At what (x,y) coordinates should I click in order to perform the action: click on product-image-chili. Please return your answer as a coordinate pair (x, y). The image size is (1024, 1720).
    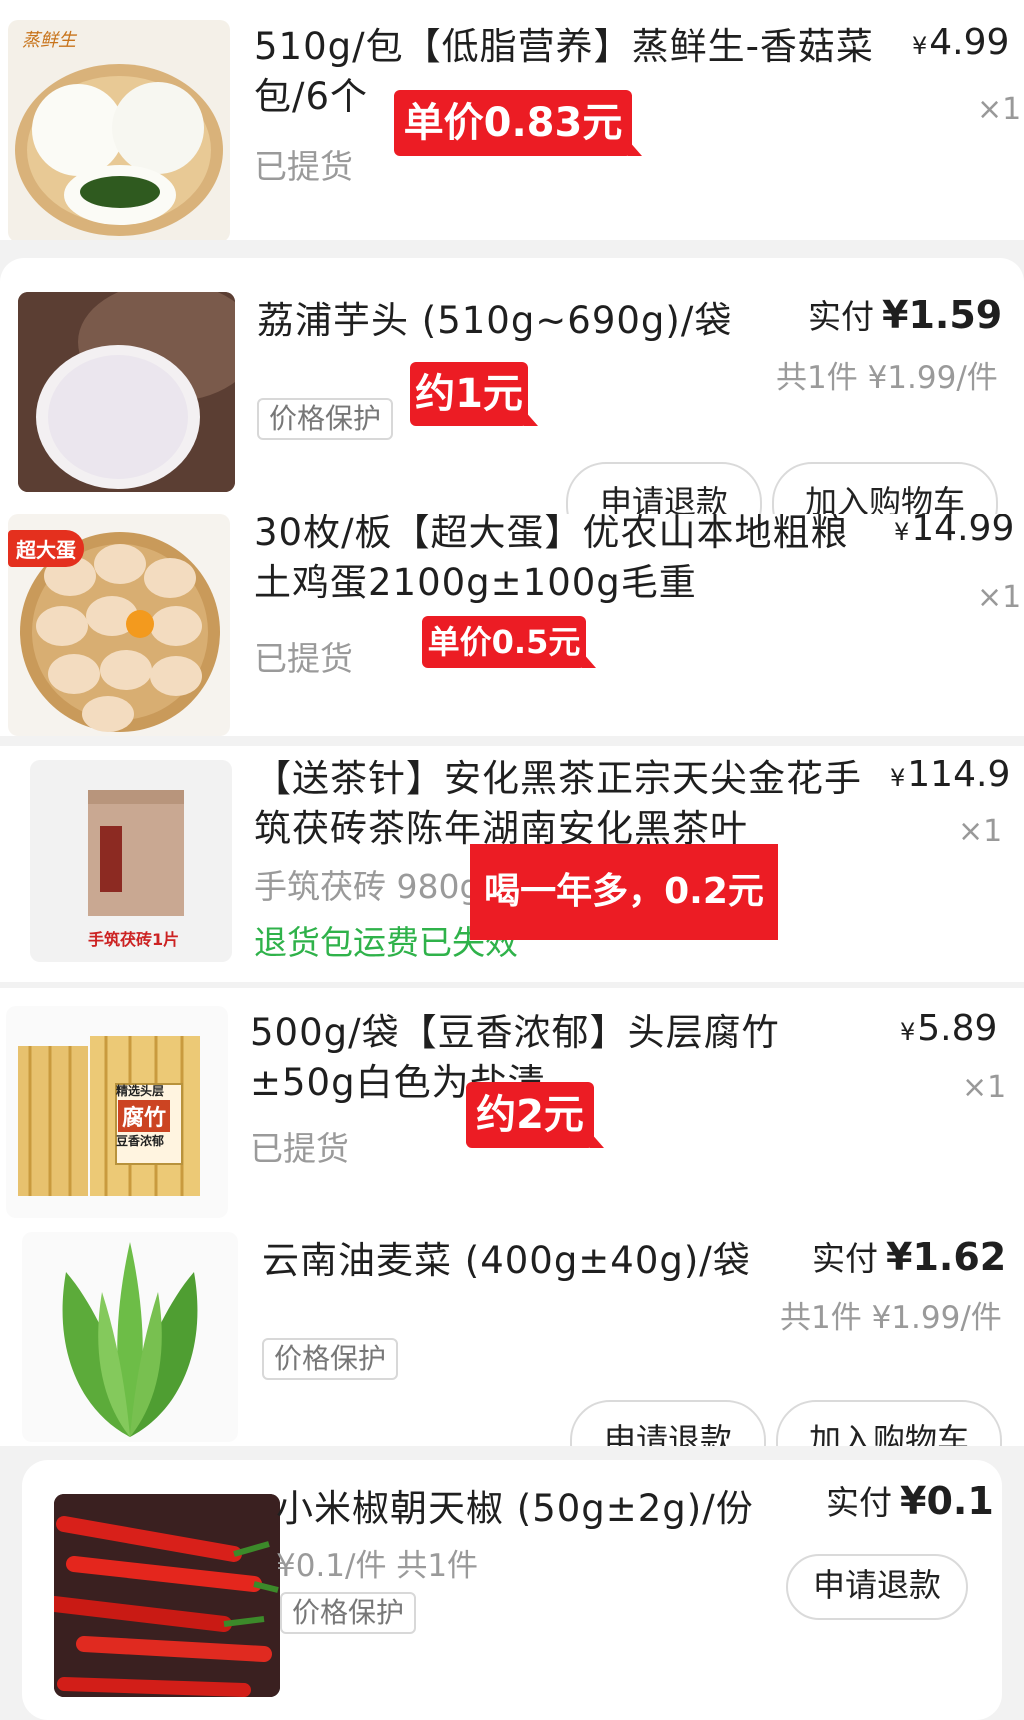
    Looking at the image, I should click on (167, 1595).